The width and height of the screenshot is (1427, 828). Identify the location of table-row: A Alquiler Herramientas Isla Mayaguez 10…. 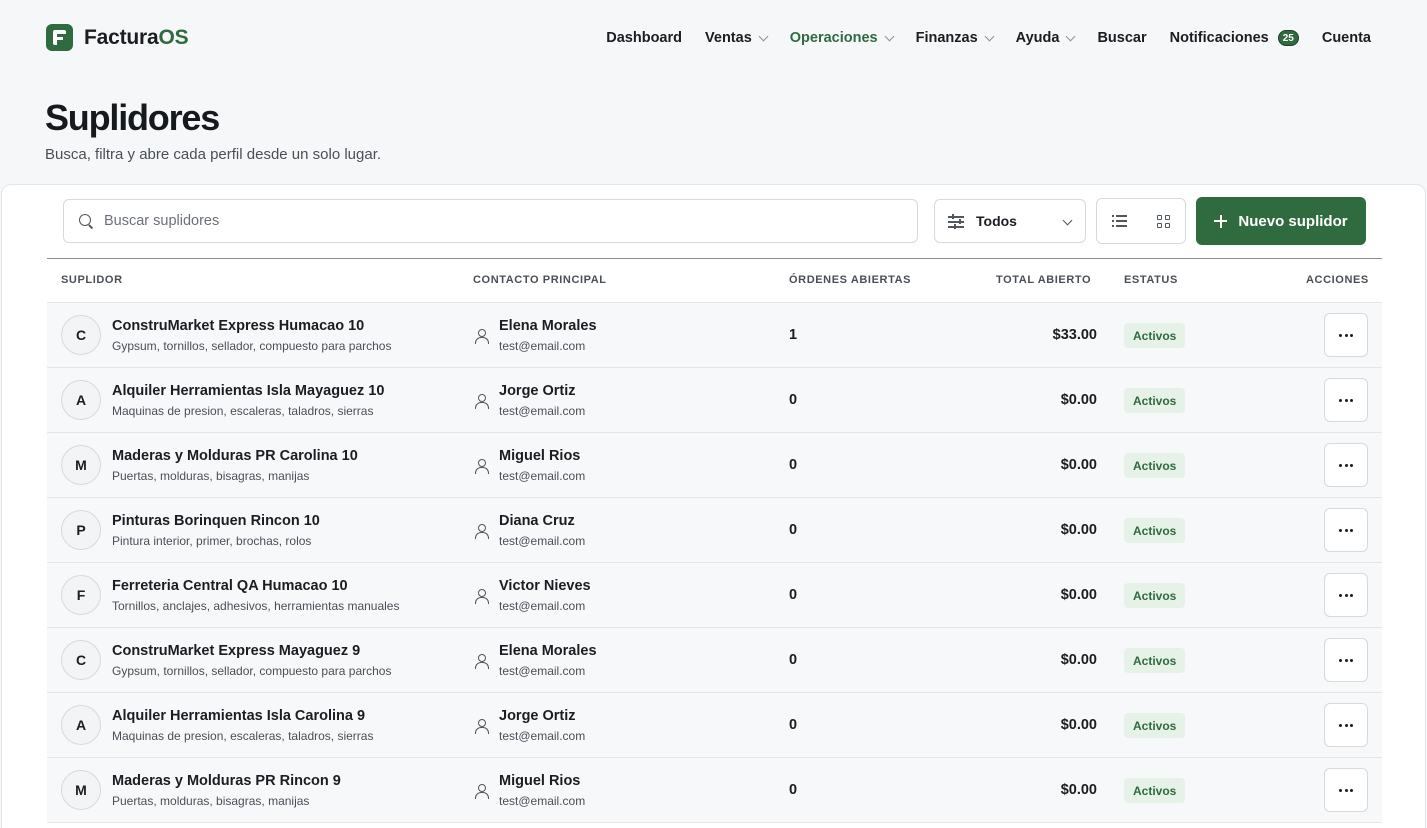
(714, 400).